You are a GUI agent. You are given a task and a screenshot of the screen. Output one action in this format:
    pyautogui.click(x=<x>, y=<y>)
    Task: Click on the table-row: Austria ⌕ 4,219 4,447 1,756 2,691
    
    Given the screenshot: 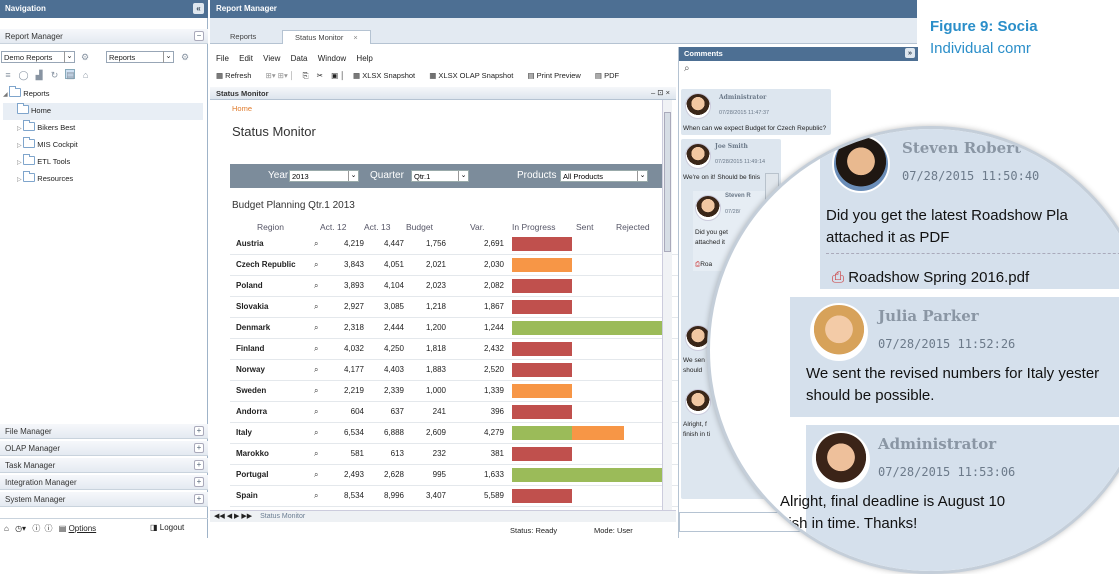 What is the action you would take?
    pyautogui.click(x=460, y=244)
    